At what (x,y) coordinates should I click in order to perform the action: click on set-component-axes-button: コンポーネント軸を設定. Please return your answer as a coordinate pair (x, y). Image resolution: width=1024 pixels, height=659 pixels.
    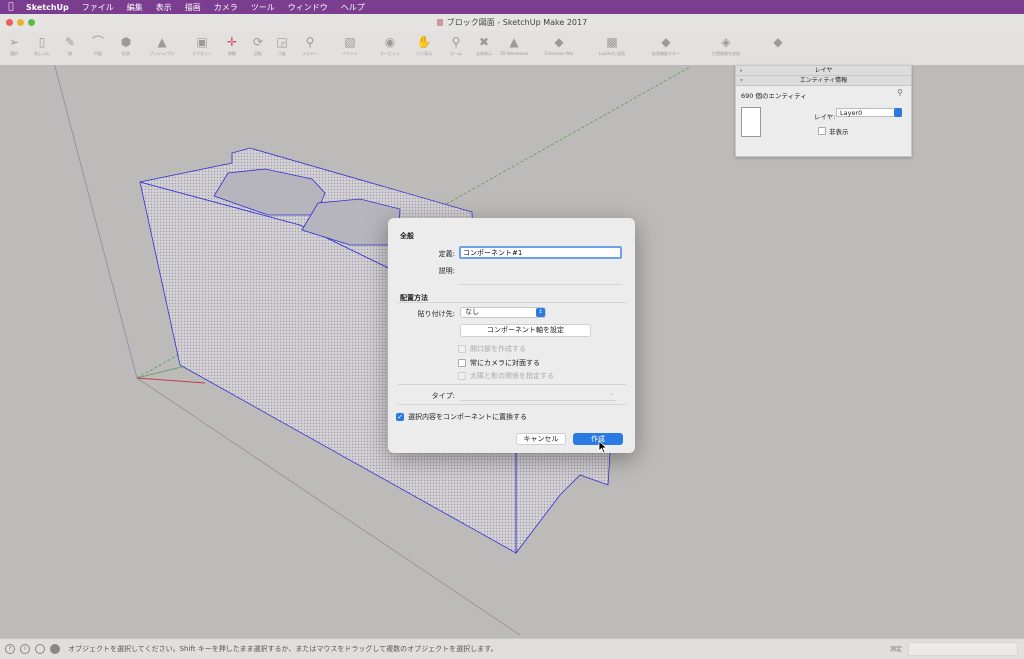
    Looking at the image, I should click on (525, 330).